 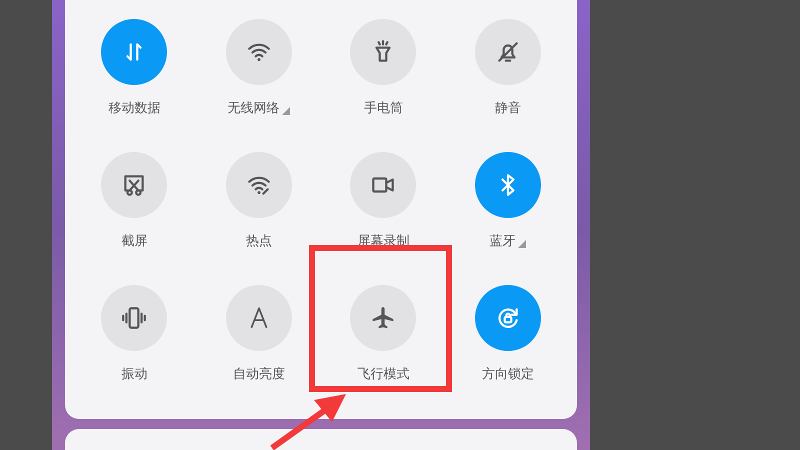 I want to click on toggle-label: 静音, so click(x=507, y=109).